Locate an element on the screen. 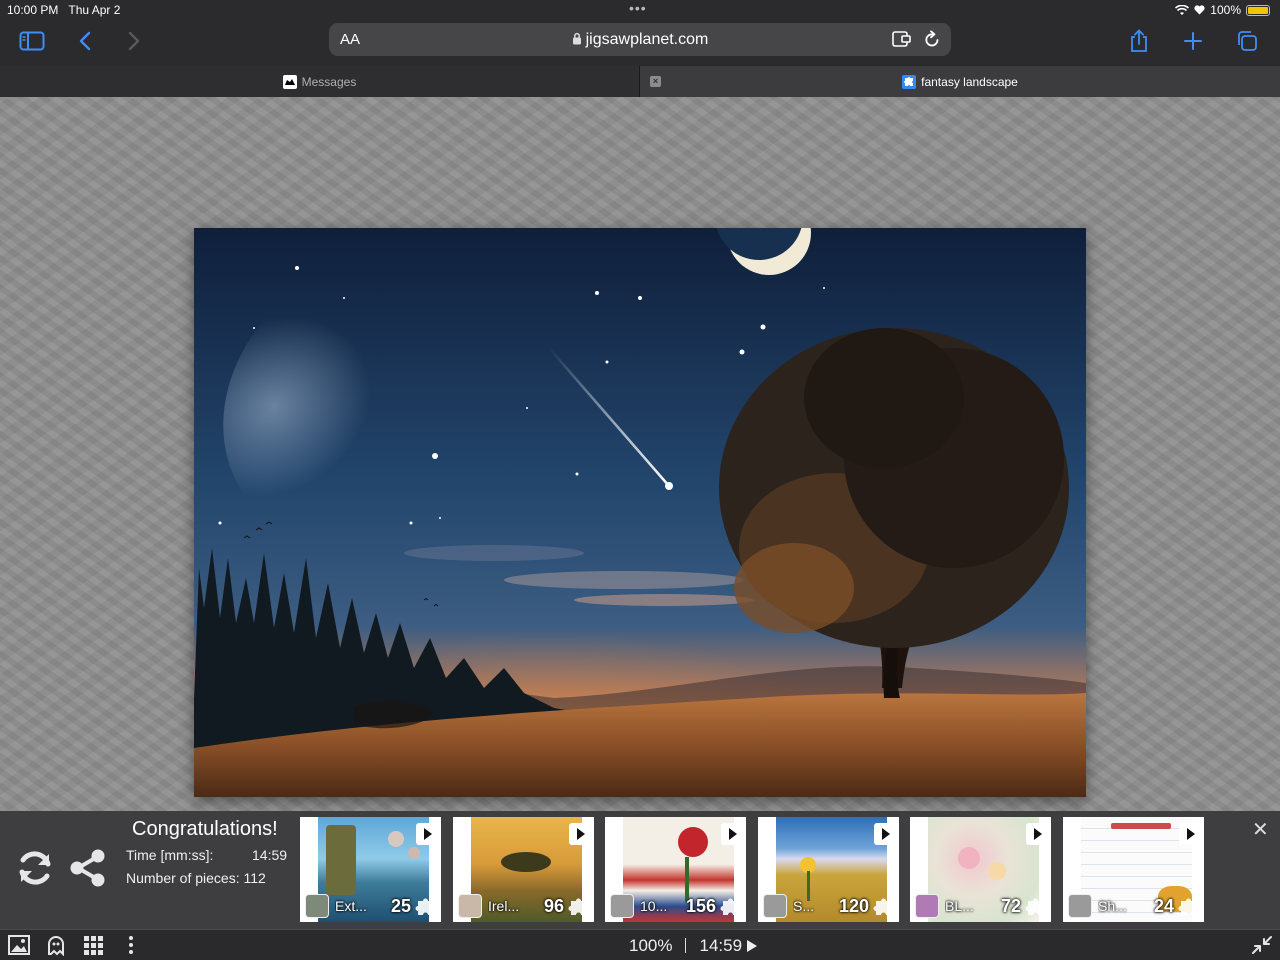 The height and width of the screenshot is (960, 1280). close-panel-icon: ✕ is located at coordinates (1260, 829).